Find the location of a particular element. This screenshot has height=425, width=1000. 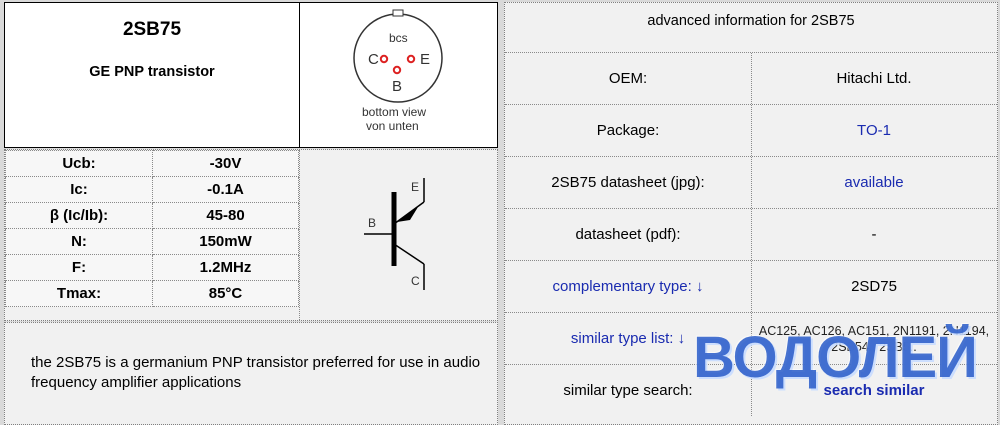

param-label: Tmax: is located at coordinates (79, 293).